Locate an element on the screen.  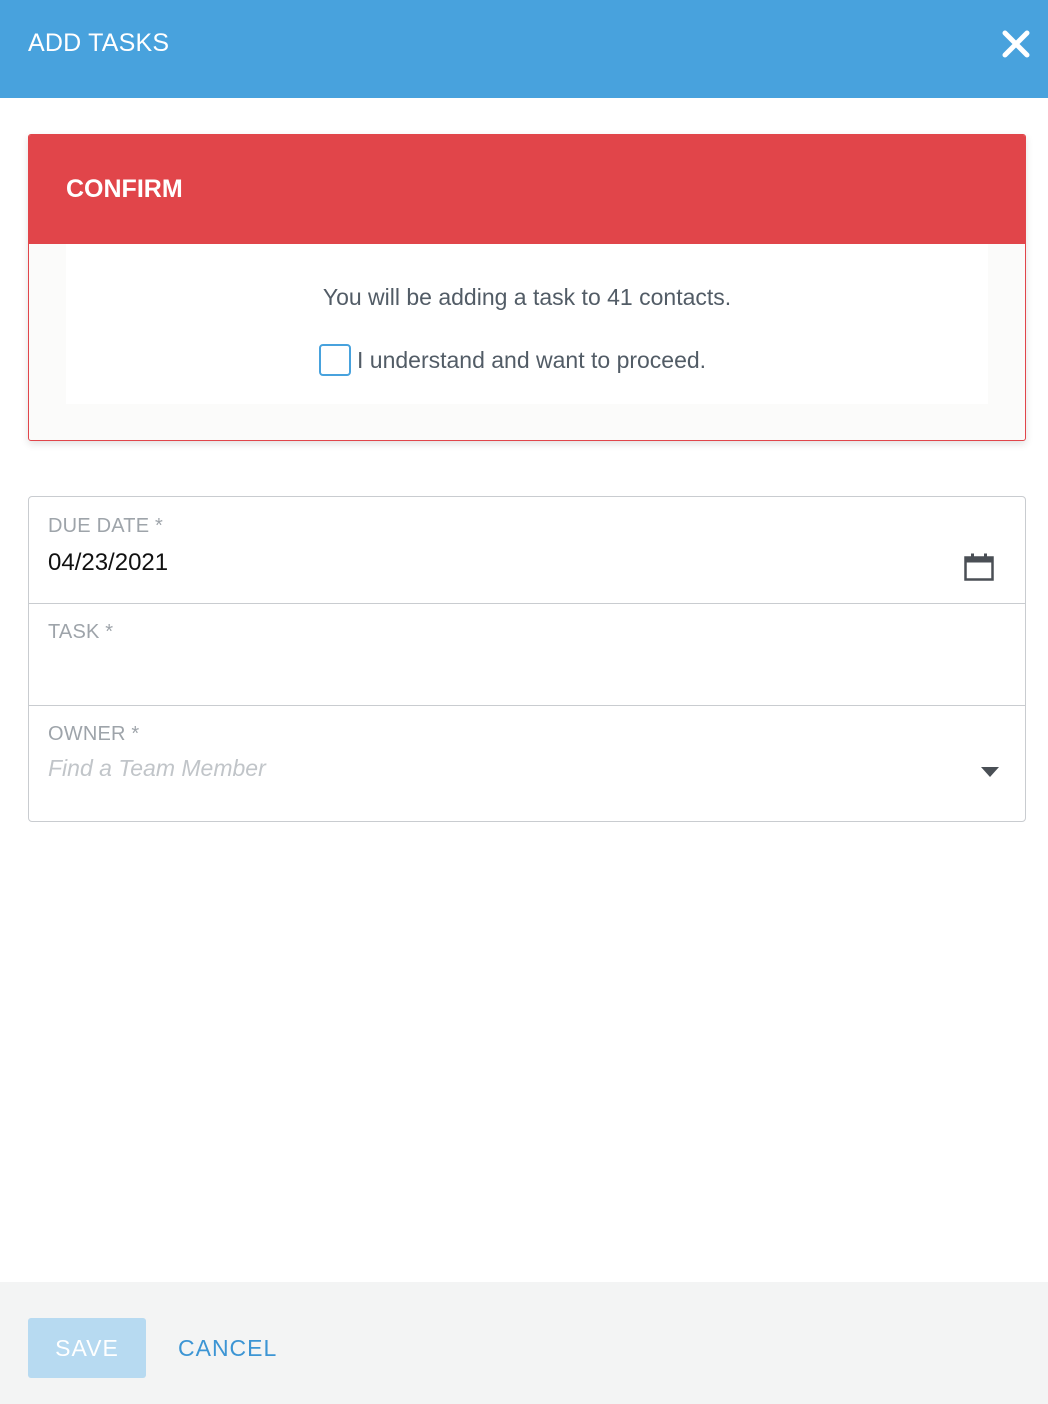
close-button is located at coordinates (1016, 44).